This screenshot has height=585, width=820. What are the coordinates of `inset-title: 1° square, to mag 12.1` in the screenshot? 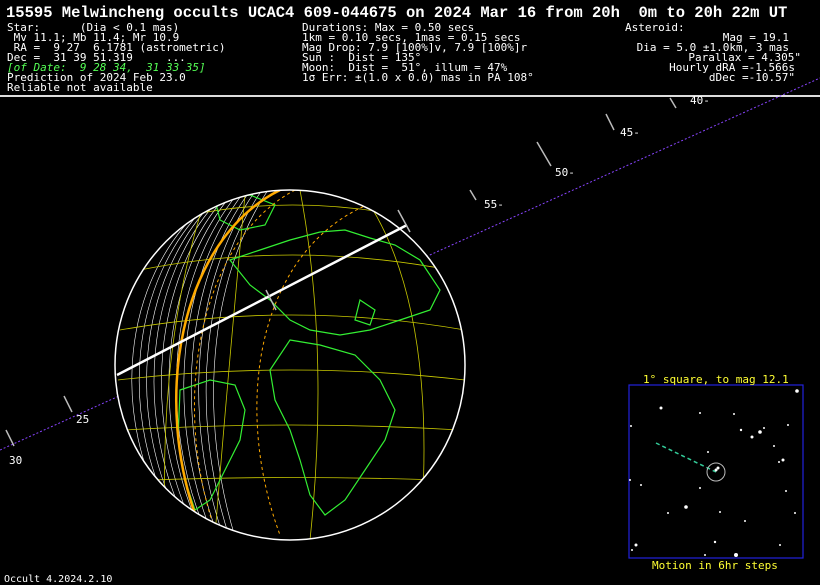 It's located at (716, 379).